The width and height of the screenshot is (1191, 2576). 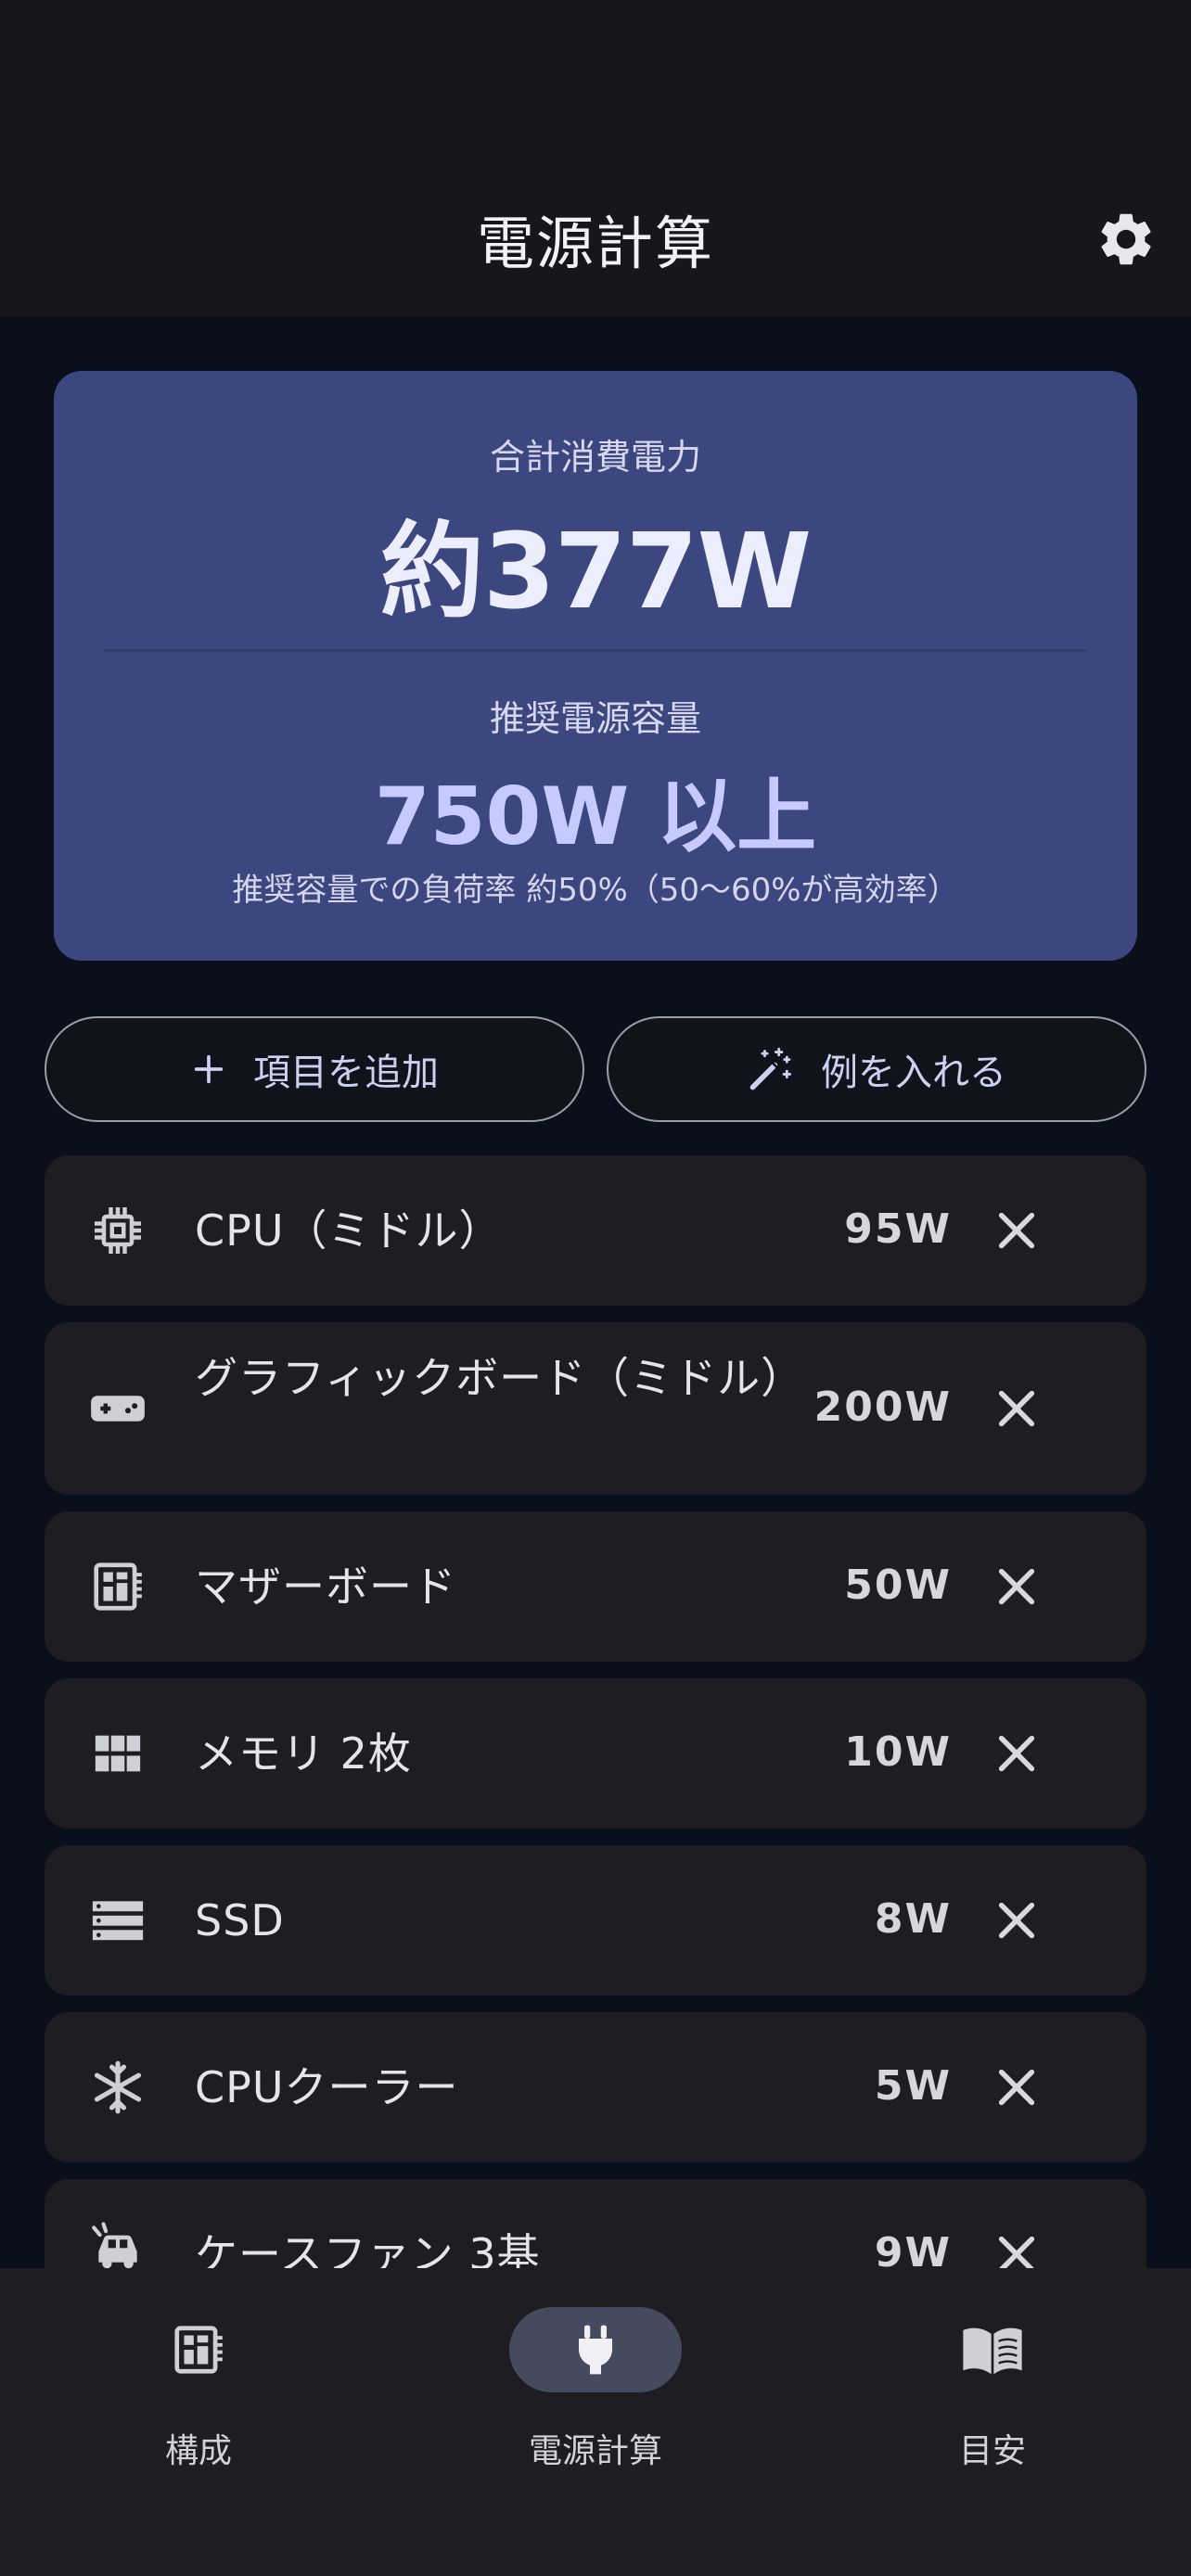 What do you see at coordinates (117, 1753) in the screenshot?
I see `memory-grid-icon` at bounding box center [117, 1753].